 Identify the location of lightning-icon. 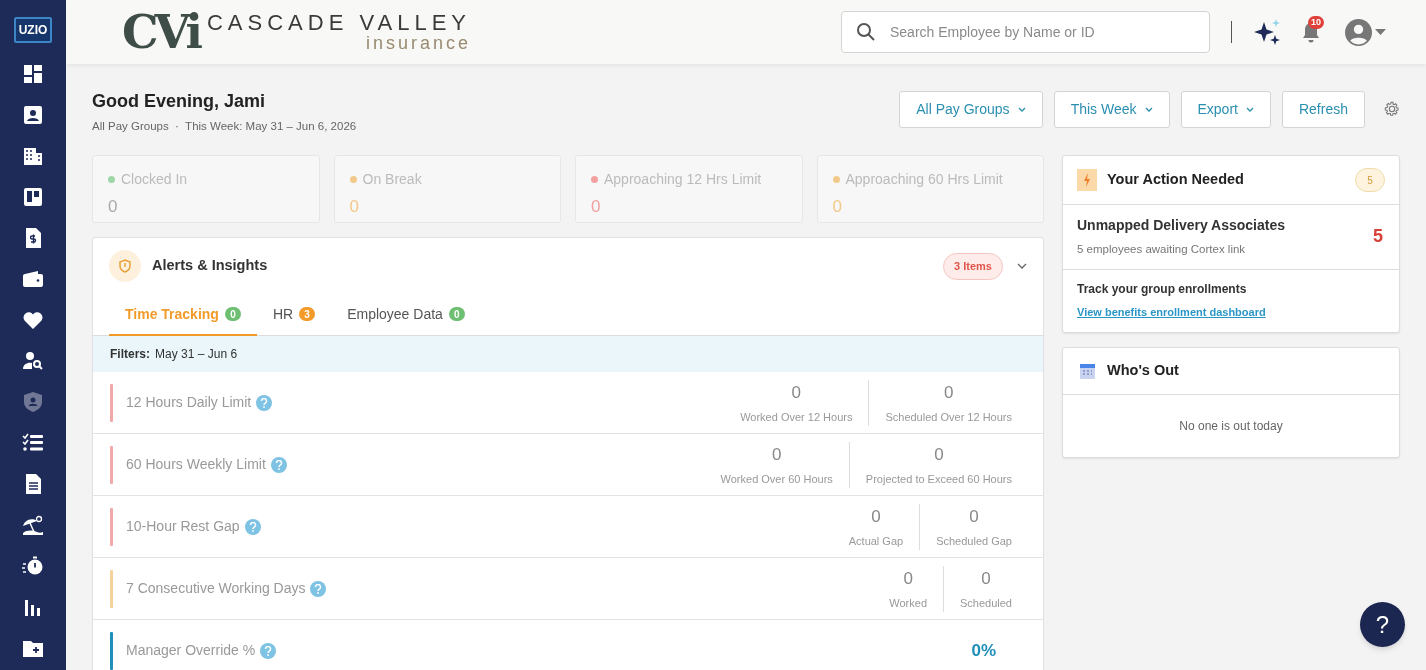
(1087, 180).